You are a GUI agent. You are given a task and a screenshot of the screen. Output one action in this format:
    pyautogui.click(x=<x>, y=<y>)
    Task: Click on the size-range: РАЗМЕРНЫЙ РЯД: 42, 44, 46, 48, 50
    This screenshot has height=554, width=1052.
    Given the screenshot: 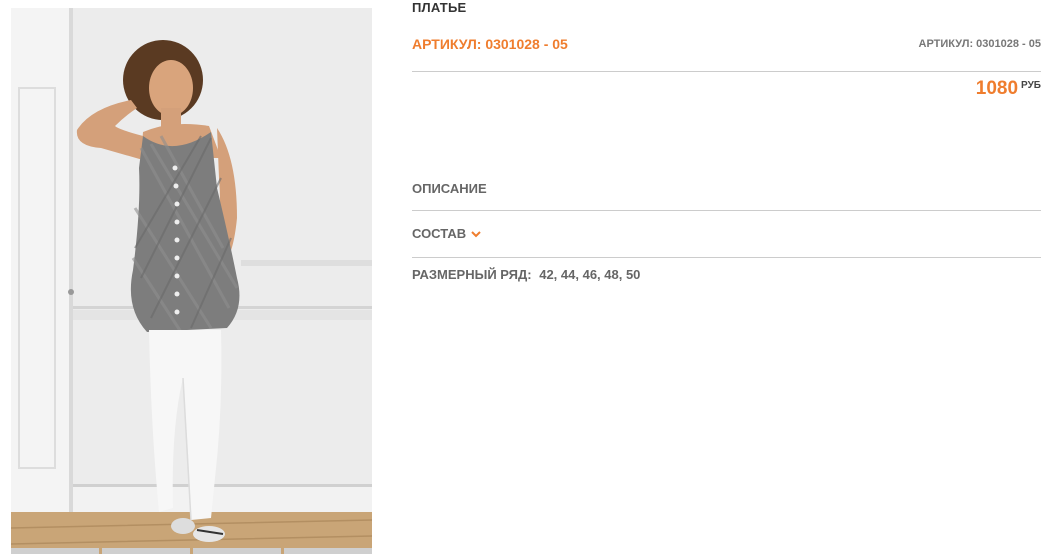 What is the action you would take?
    pyautogui.click(x=526, y=274)
    